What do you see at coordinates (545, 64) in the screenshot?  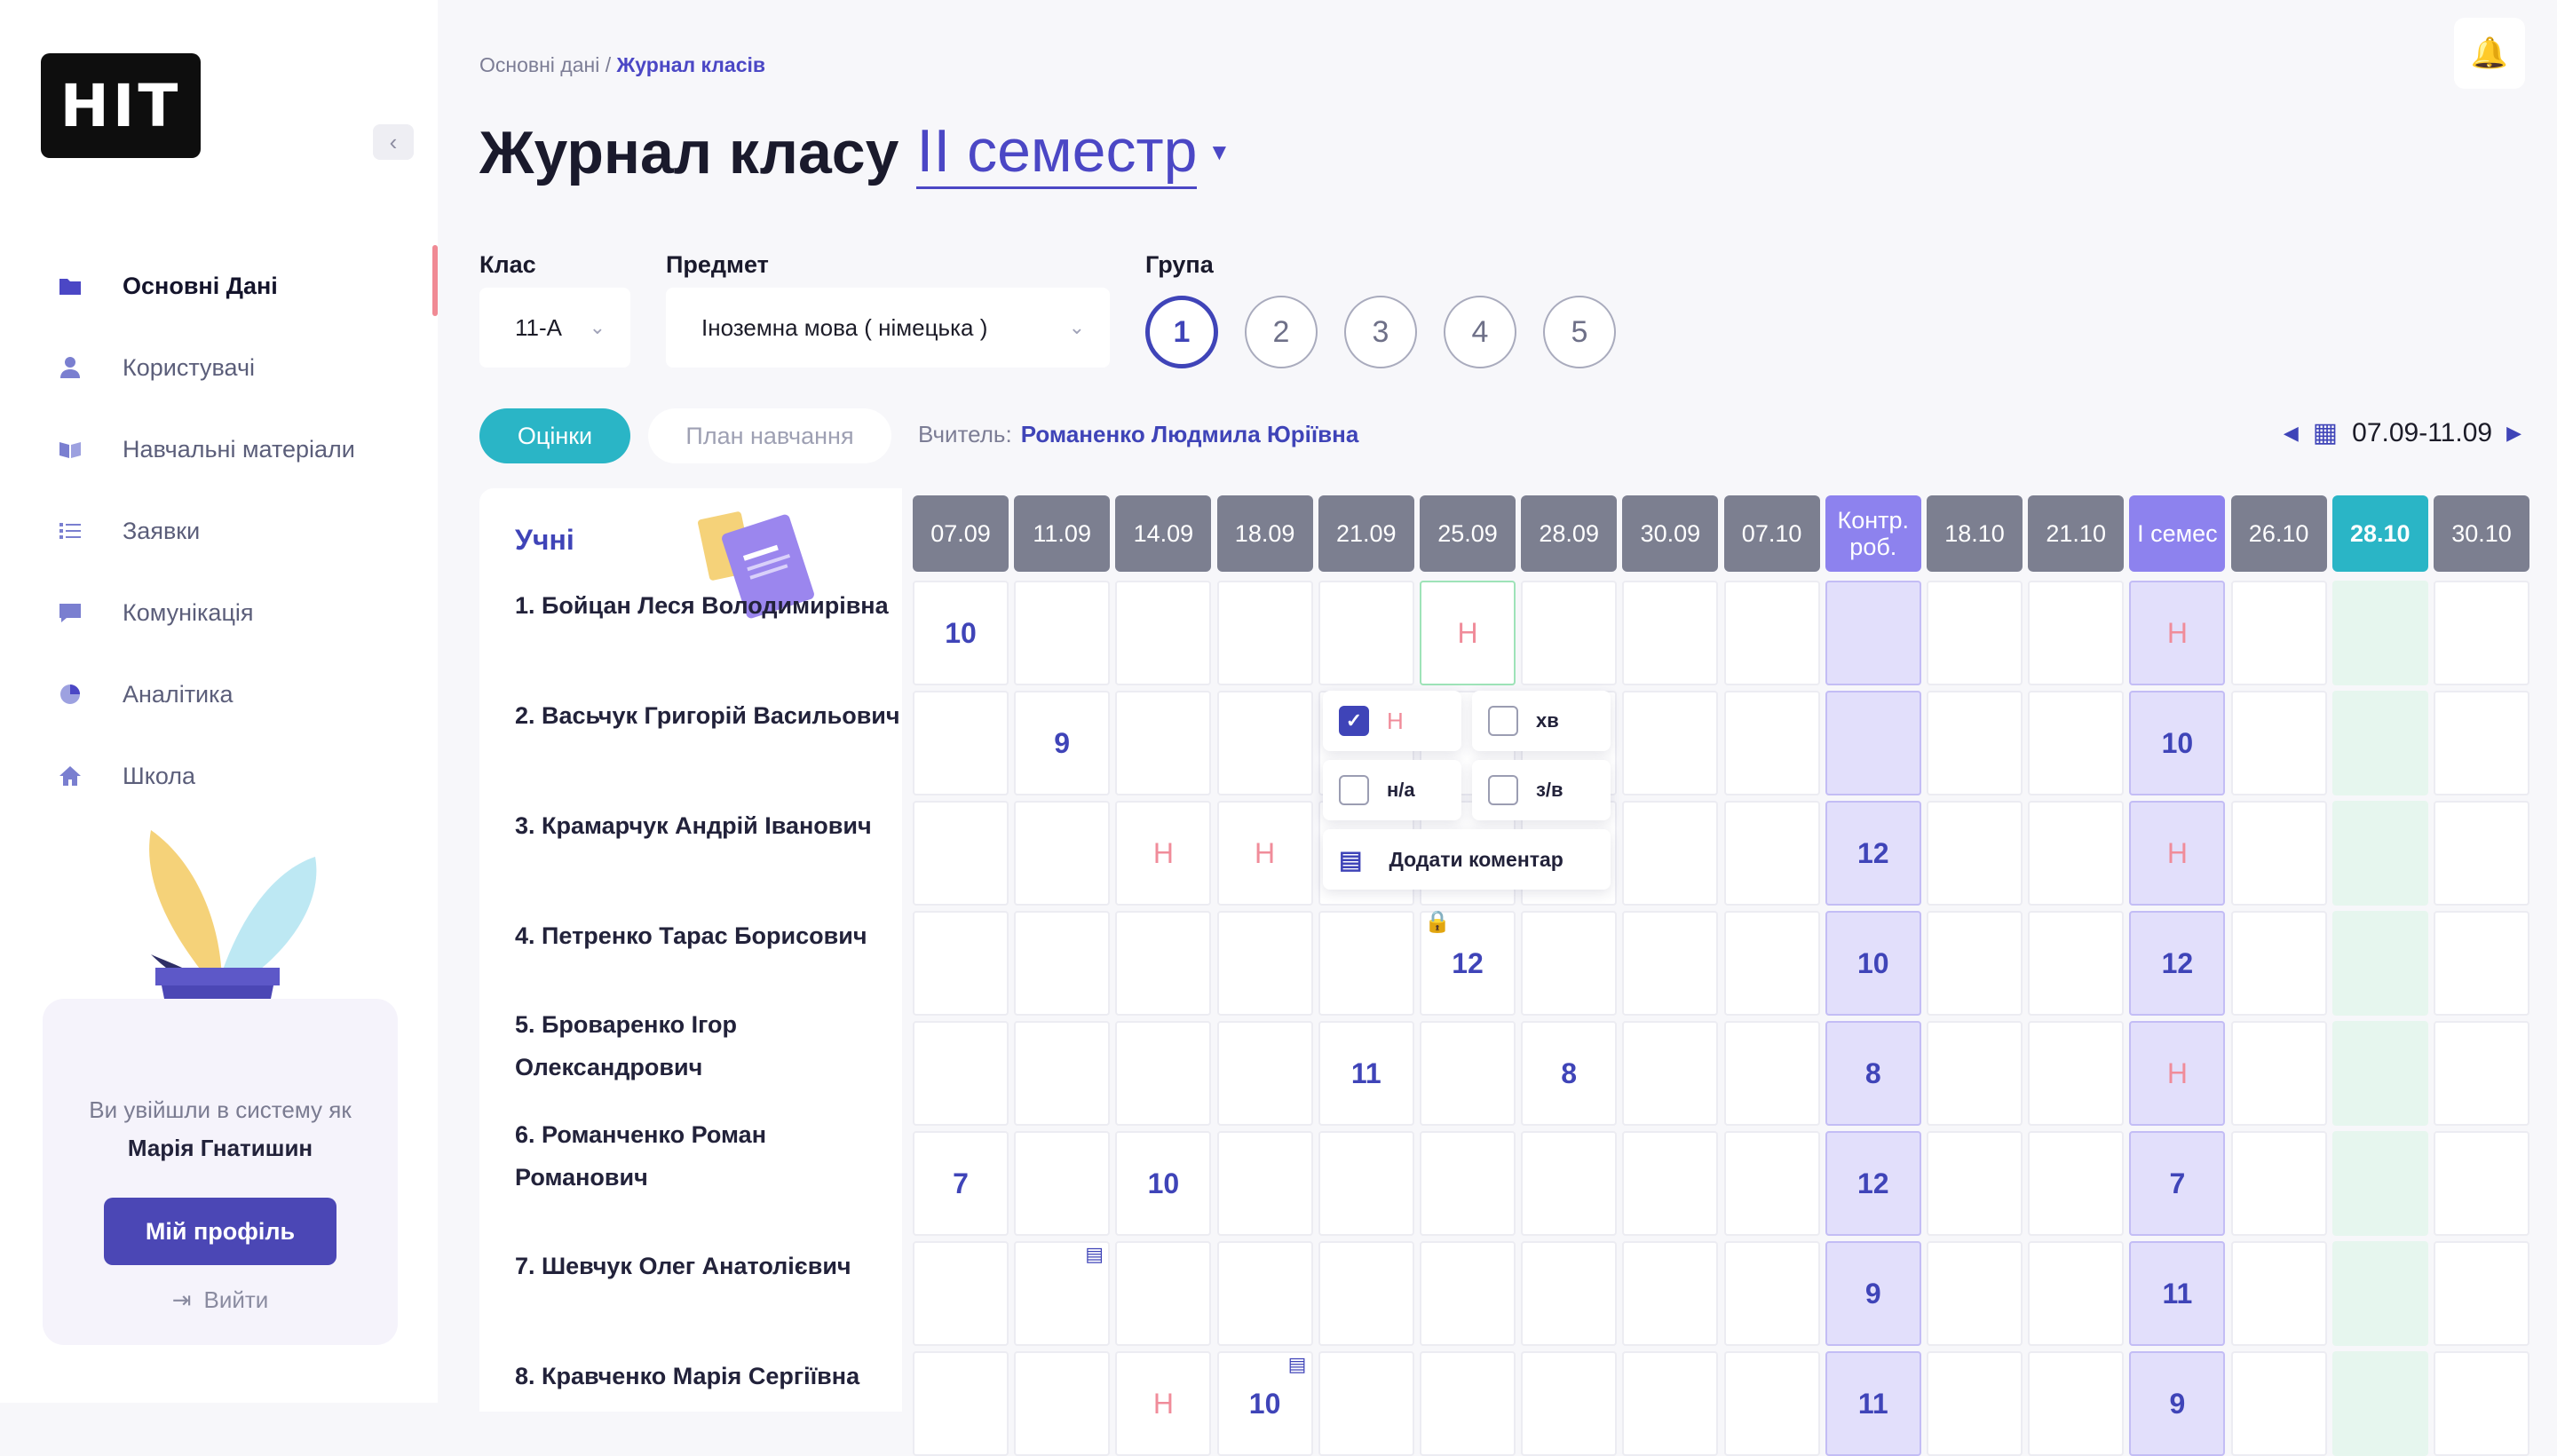 I see `breadcrumb-parent: Основні дані /` at bounding box center [545, 64].